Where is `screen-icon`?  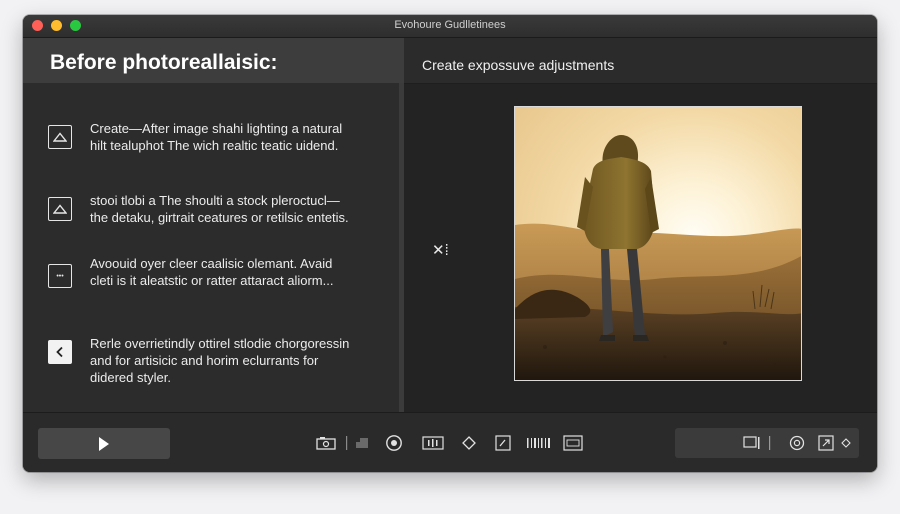 screen-icon is located at coordinates (752, 443).